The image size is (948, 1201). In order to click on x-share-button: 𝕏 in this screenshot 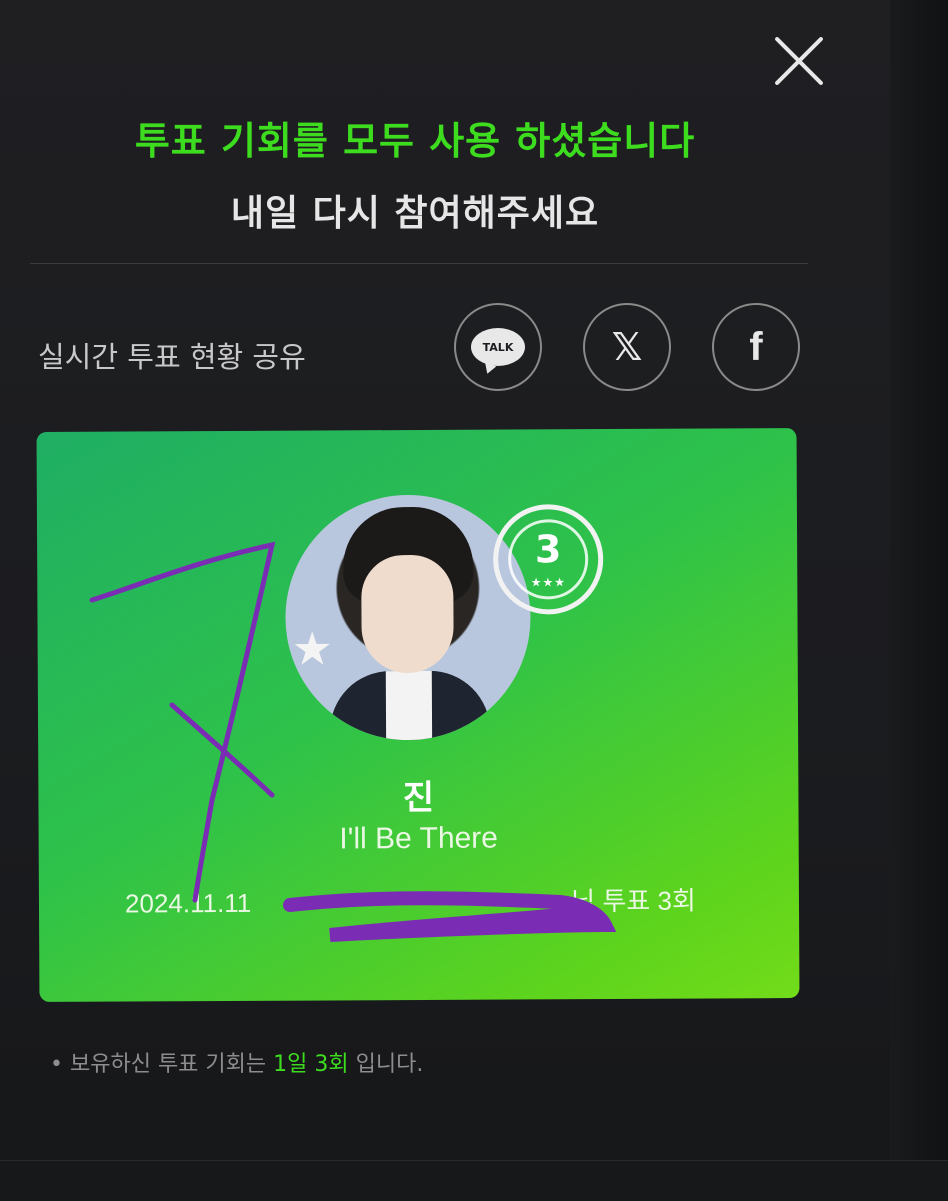, I will do `click(627, 347)`.